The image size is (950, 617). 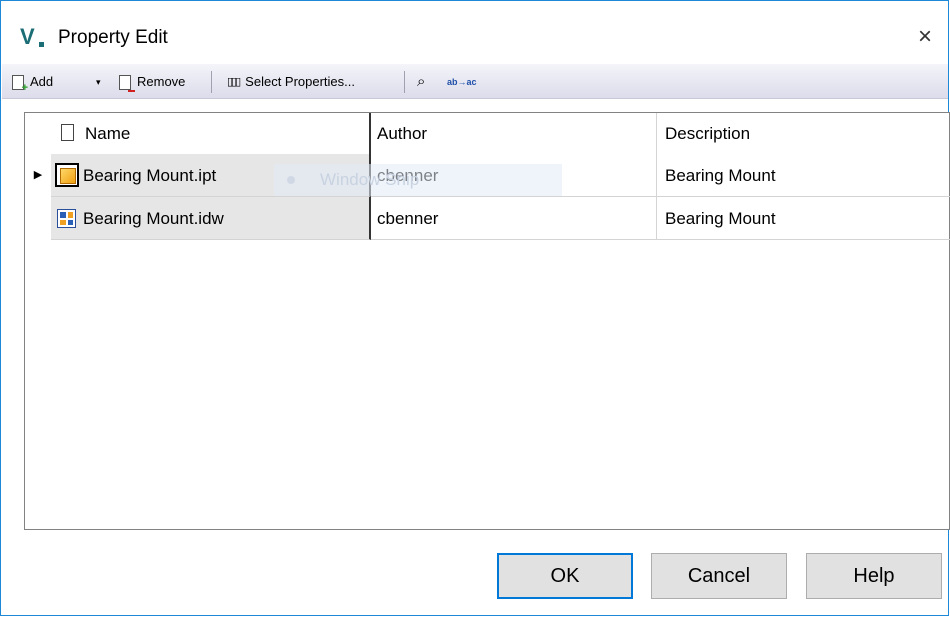 What do you see at coordinates (108, 133) in the screenshot?
I see `column-header-name-label: Name` at bounding box center [108, 133].